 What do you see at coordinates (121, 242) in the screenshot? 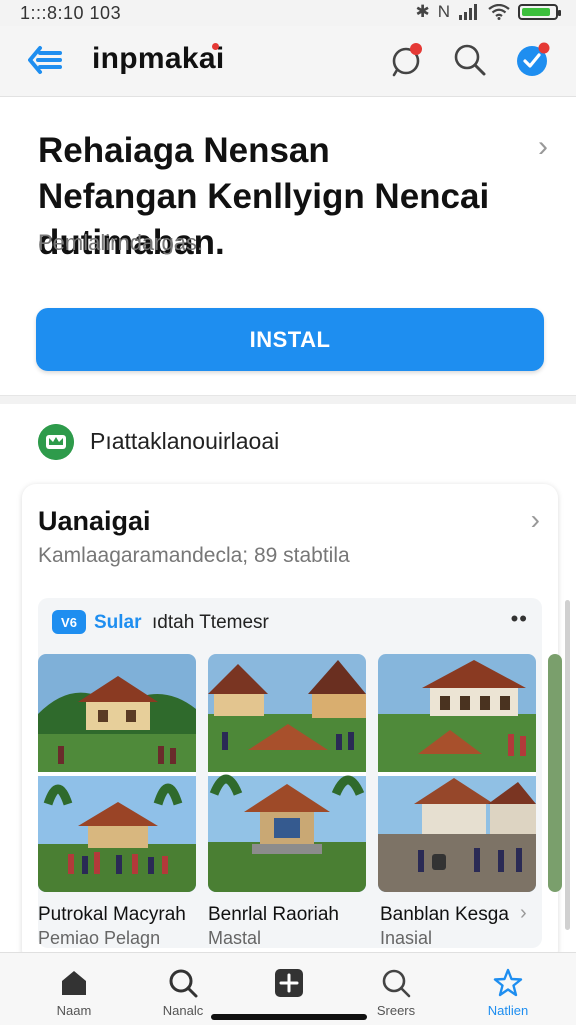
I see `hero-subtitle: Pemlalirndargas.` at bounding box center [121, 242].